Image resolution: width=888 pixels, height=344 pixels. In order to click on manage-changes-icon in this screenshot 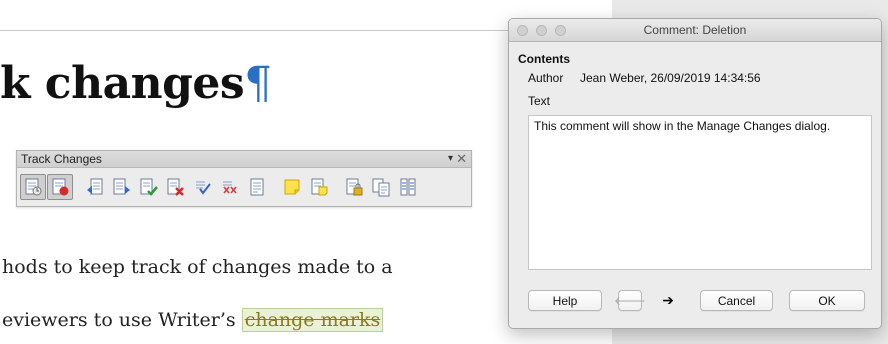, I will do `click(257, 187)`.